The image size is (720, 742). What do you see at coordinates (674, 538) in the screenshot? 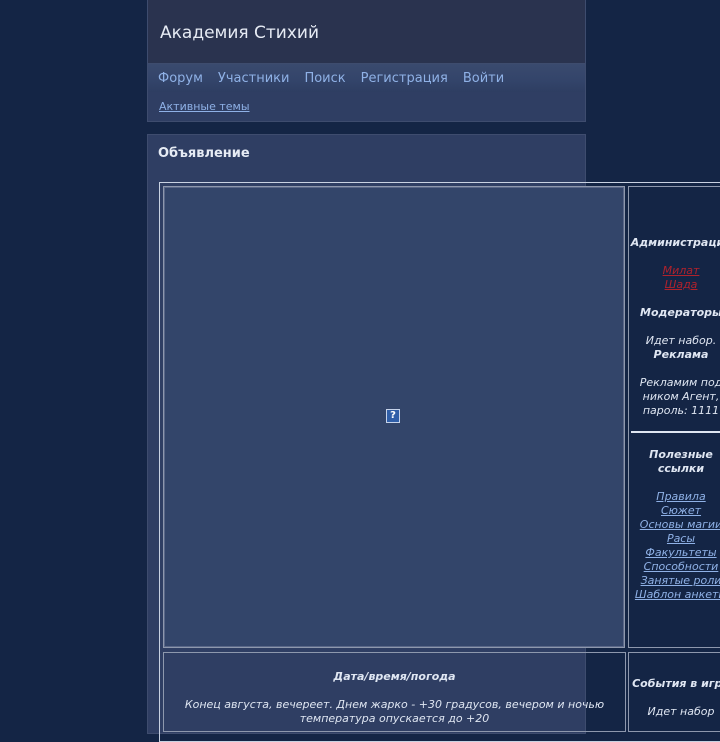
I see `link-races: Расы` at bounding box center [674, 538].